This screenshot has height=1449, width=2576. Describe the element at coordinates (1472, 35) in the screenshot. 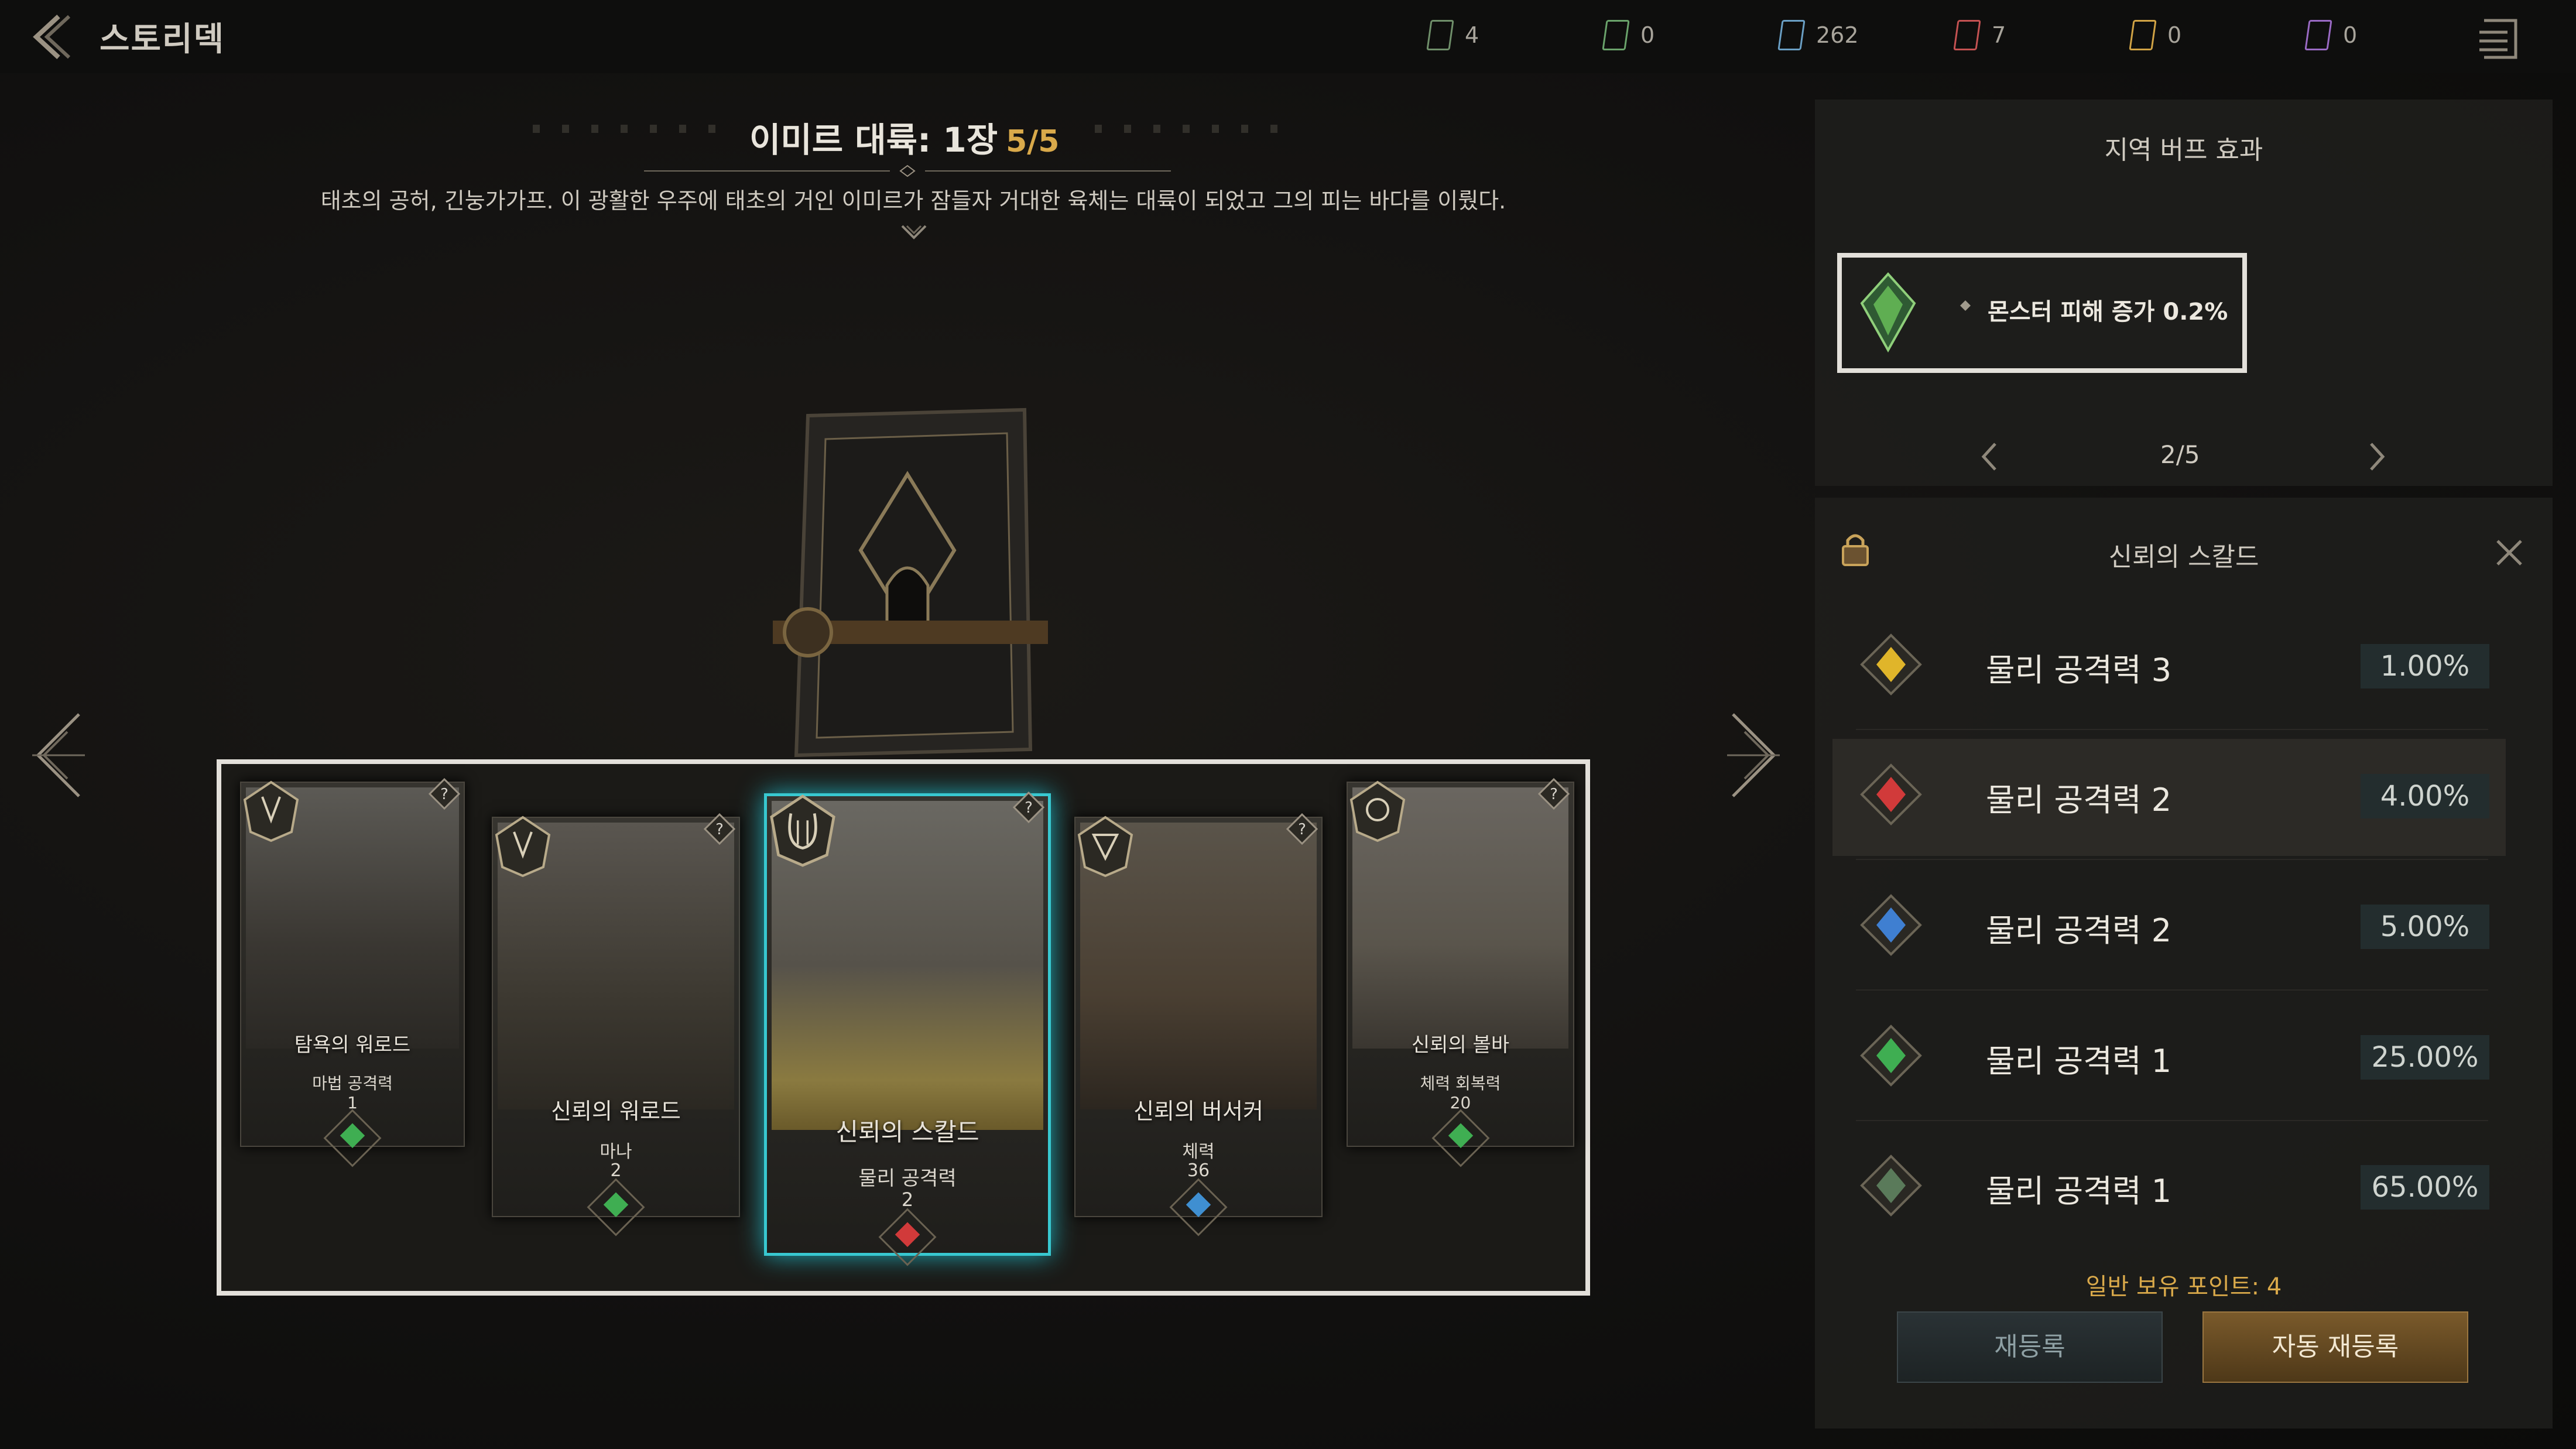

I see `currency-1-value: 4` at that location.